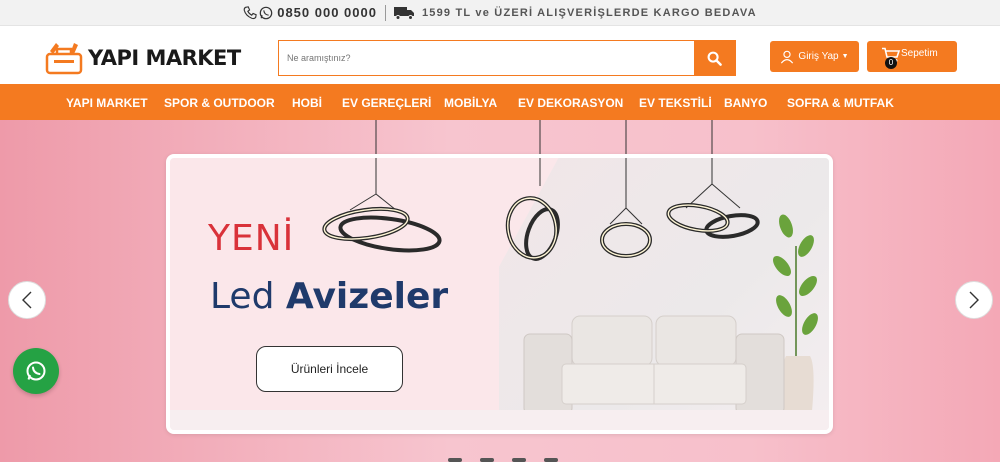 This screenshot has width=1000, height=462. Describe the element at coordinates (164, 58) in the screenshot. I see `logo-text: YAPI MARKET` at that location.